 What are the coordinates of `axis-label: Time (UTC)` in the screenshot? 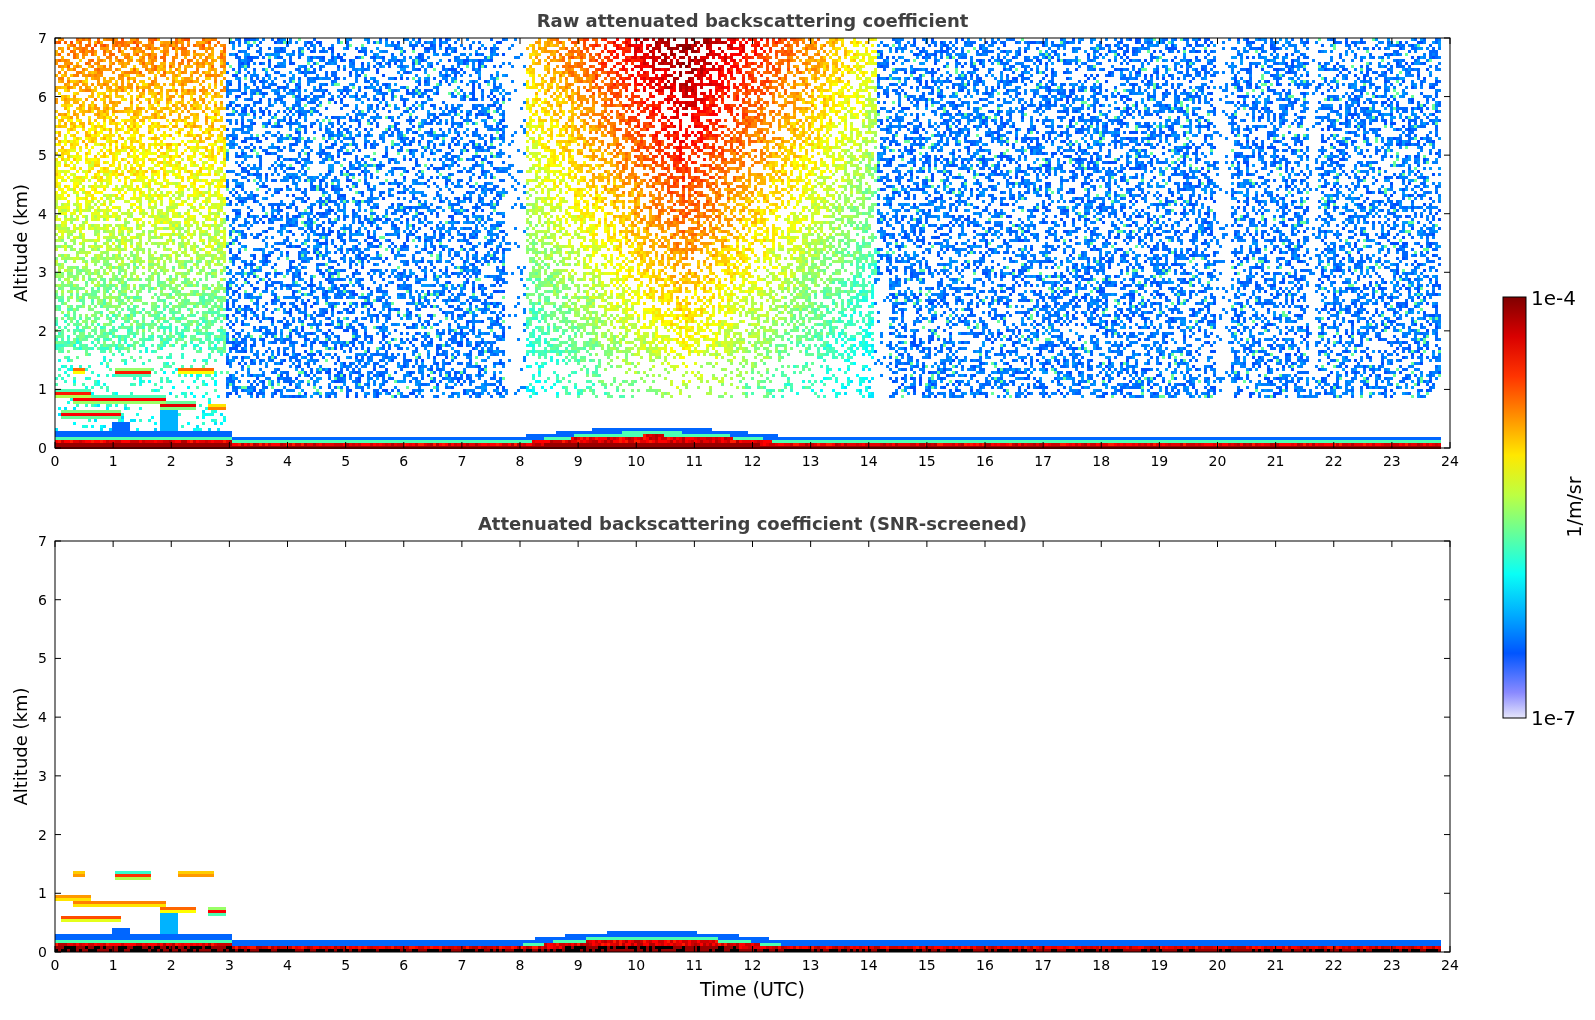 It's located at (752, 989).